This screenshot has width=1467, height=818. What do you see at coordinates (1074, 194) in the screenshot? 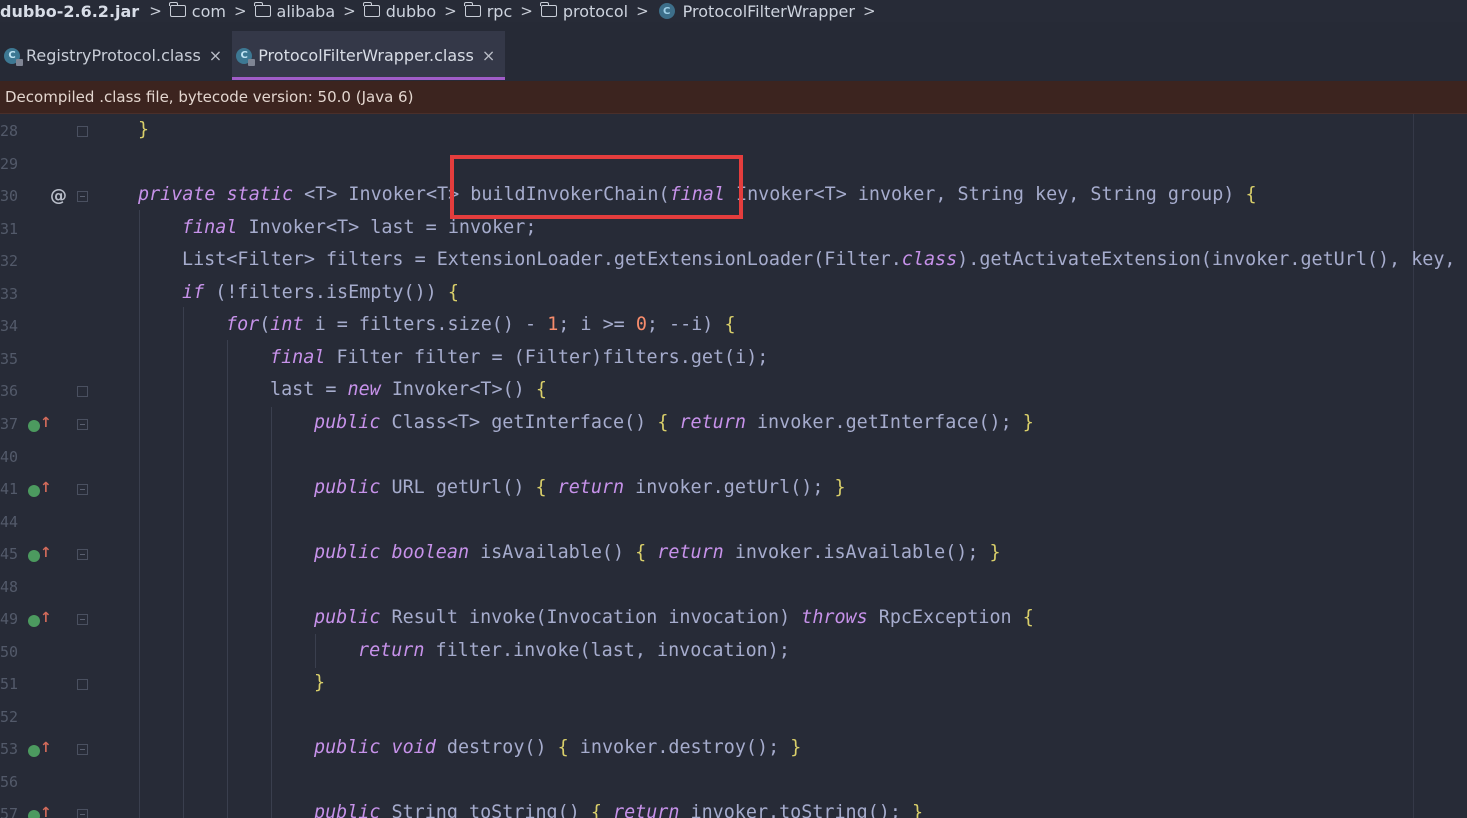
I see `code-token: ,` at bounding box center [1074, 194].